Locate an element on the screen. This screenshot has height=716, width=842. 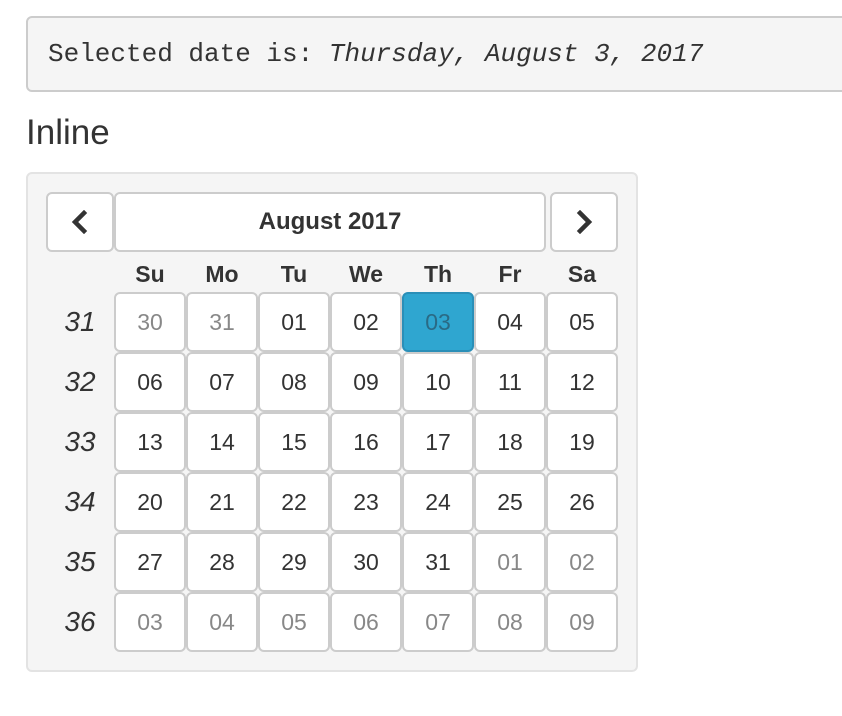
weekday-header: Mo is located at coordinates (222, 274).